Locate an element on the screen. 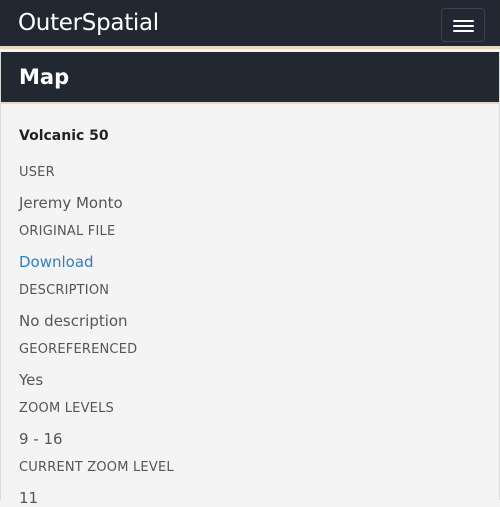  brand-logo: OuterSpatial is located at coordinates (88, 23).